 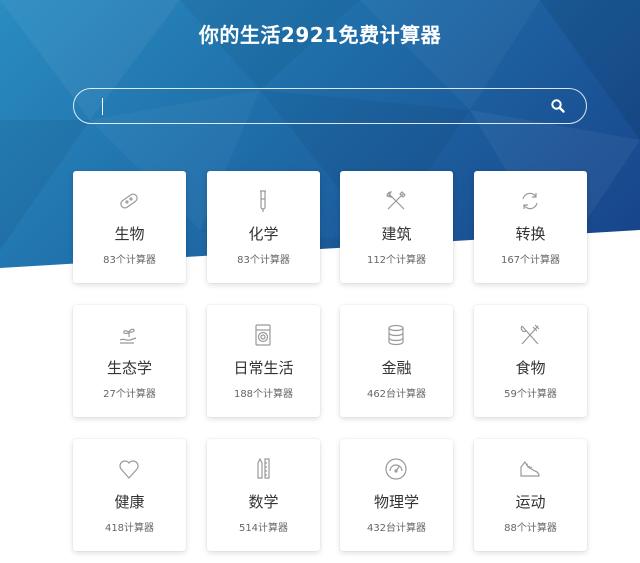 What do you see at coordinates (530, 234) in the screenshot?
I see `category-name: 转换` at bounding box center [530, 234].